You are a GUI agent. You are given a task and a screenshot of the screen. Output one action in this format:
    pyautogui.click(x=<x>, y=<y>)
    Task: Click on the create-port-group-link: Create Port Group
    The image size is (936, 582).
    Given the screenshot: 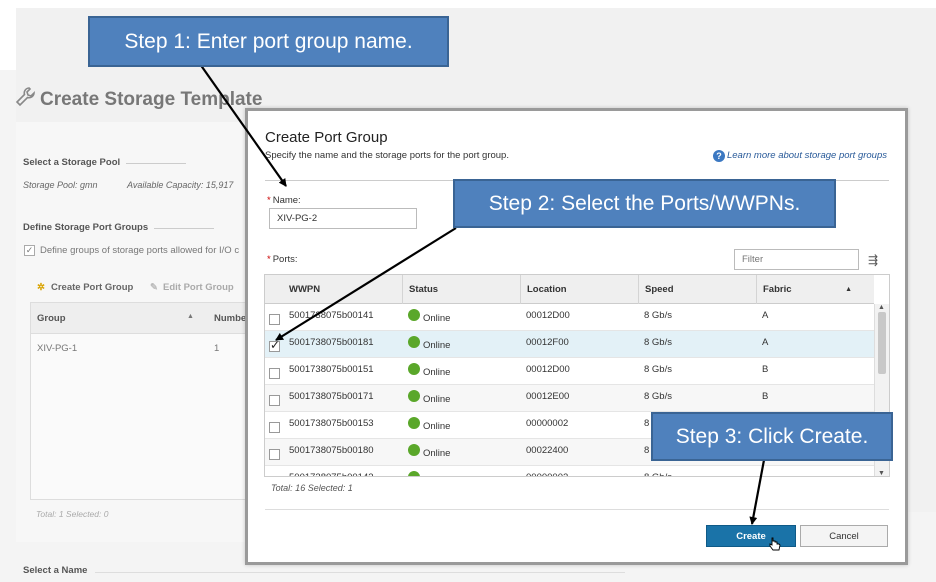 What is the action you would take?
    pyautogui.click(x=92, y=287)
    